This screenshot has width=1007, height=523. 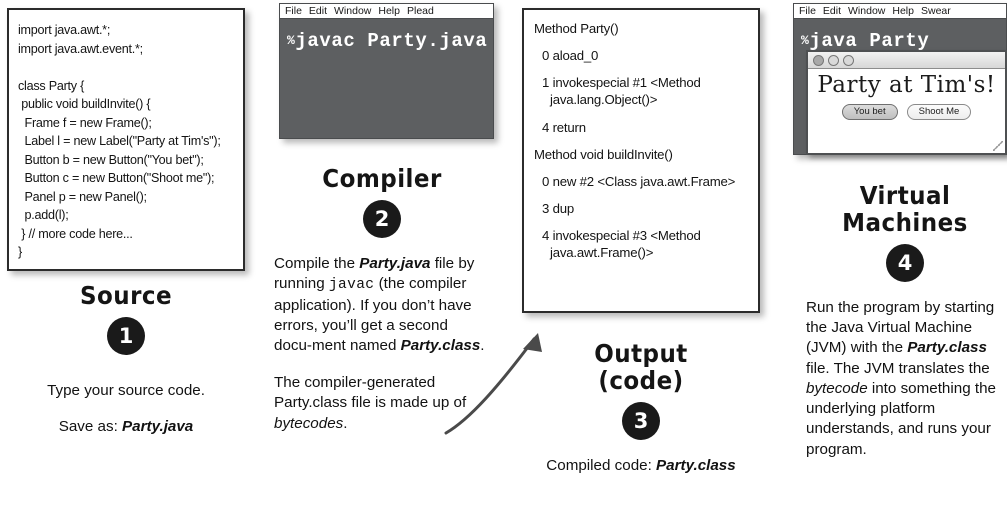 I want to click on source-instruction-line: Type your source code., so click(x=126, y=390).